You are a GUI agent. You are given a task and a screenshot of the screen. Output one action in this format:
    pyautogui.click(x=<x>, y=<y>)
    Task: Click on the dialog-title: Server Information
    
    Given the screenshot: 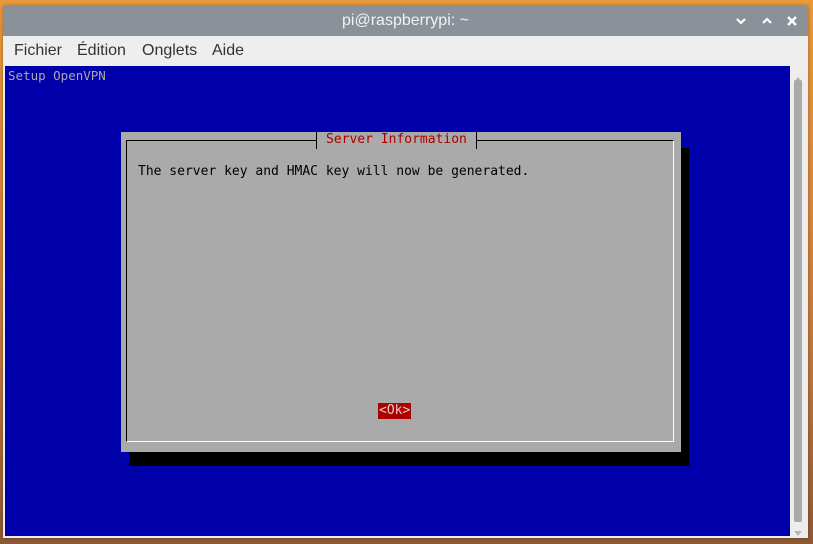 What is the action you would take?
    pyautogui.click(x=396, y=140)
    